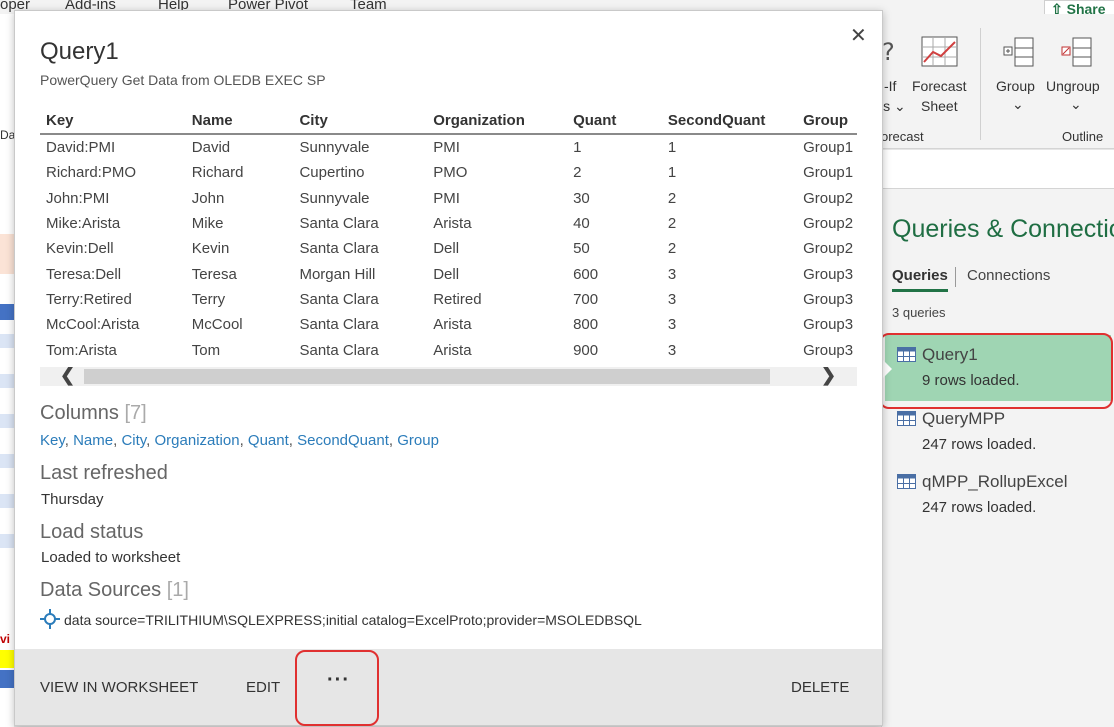  Describe the element at coordinates (217, 173) in the screenshot. I see `table-cell: Richard` at that location.